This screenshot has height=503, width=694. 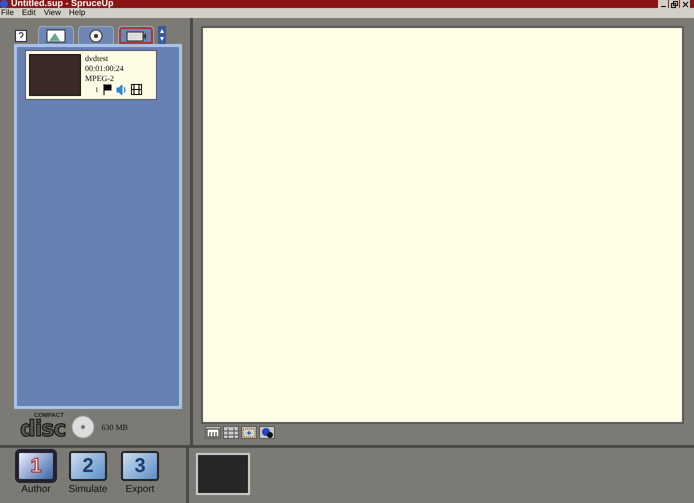 What do you see at coordinates (674, 4) in the screenshot?
I see `restore-icon` at bounding box center [674, 4].